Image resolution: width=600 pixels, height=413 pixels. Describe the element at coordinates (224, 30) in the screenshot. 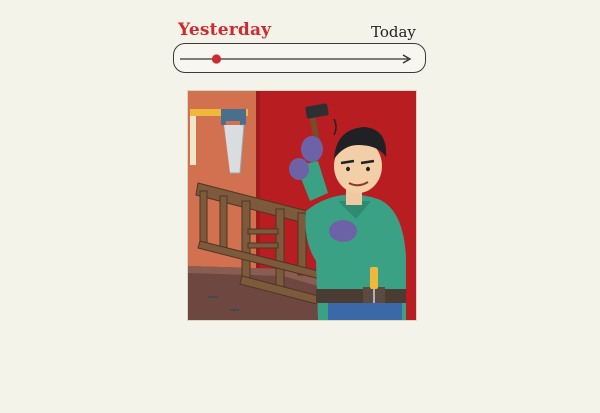

I see `timeline-start-label: Yesterday` at that location.